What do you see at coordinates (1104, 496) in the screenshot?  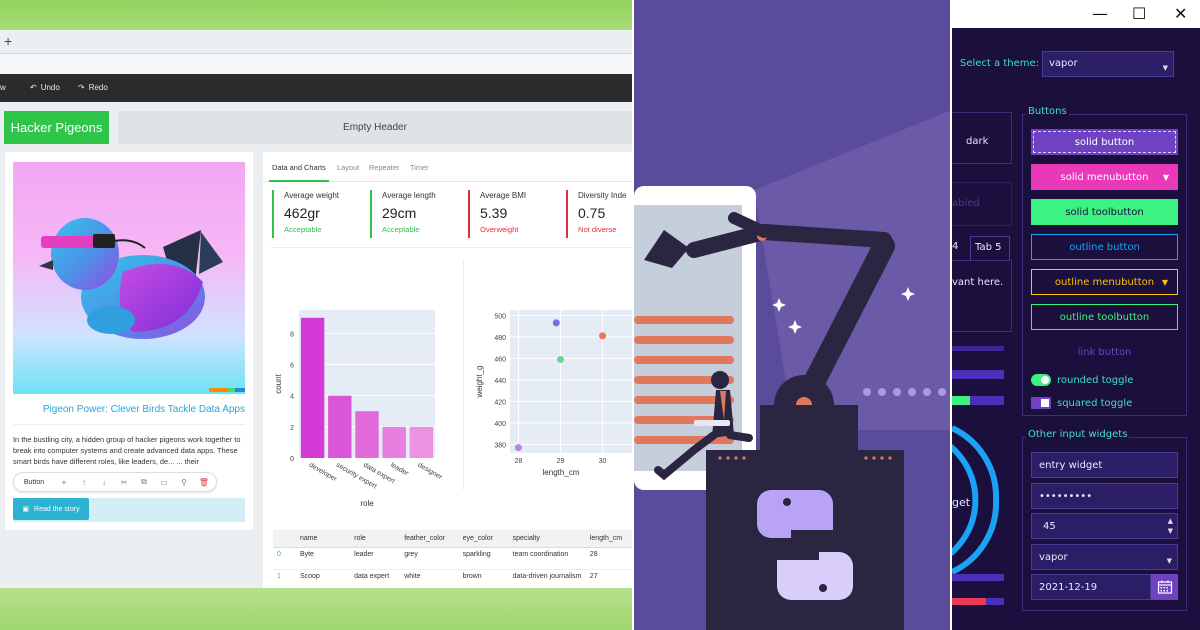 I see `password-field: •••••••••` at bounding box center [1104, 496].